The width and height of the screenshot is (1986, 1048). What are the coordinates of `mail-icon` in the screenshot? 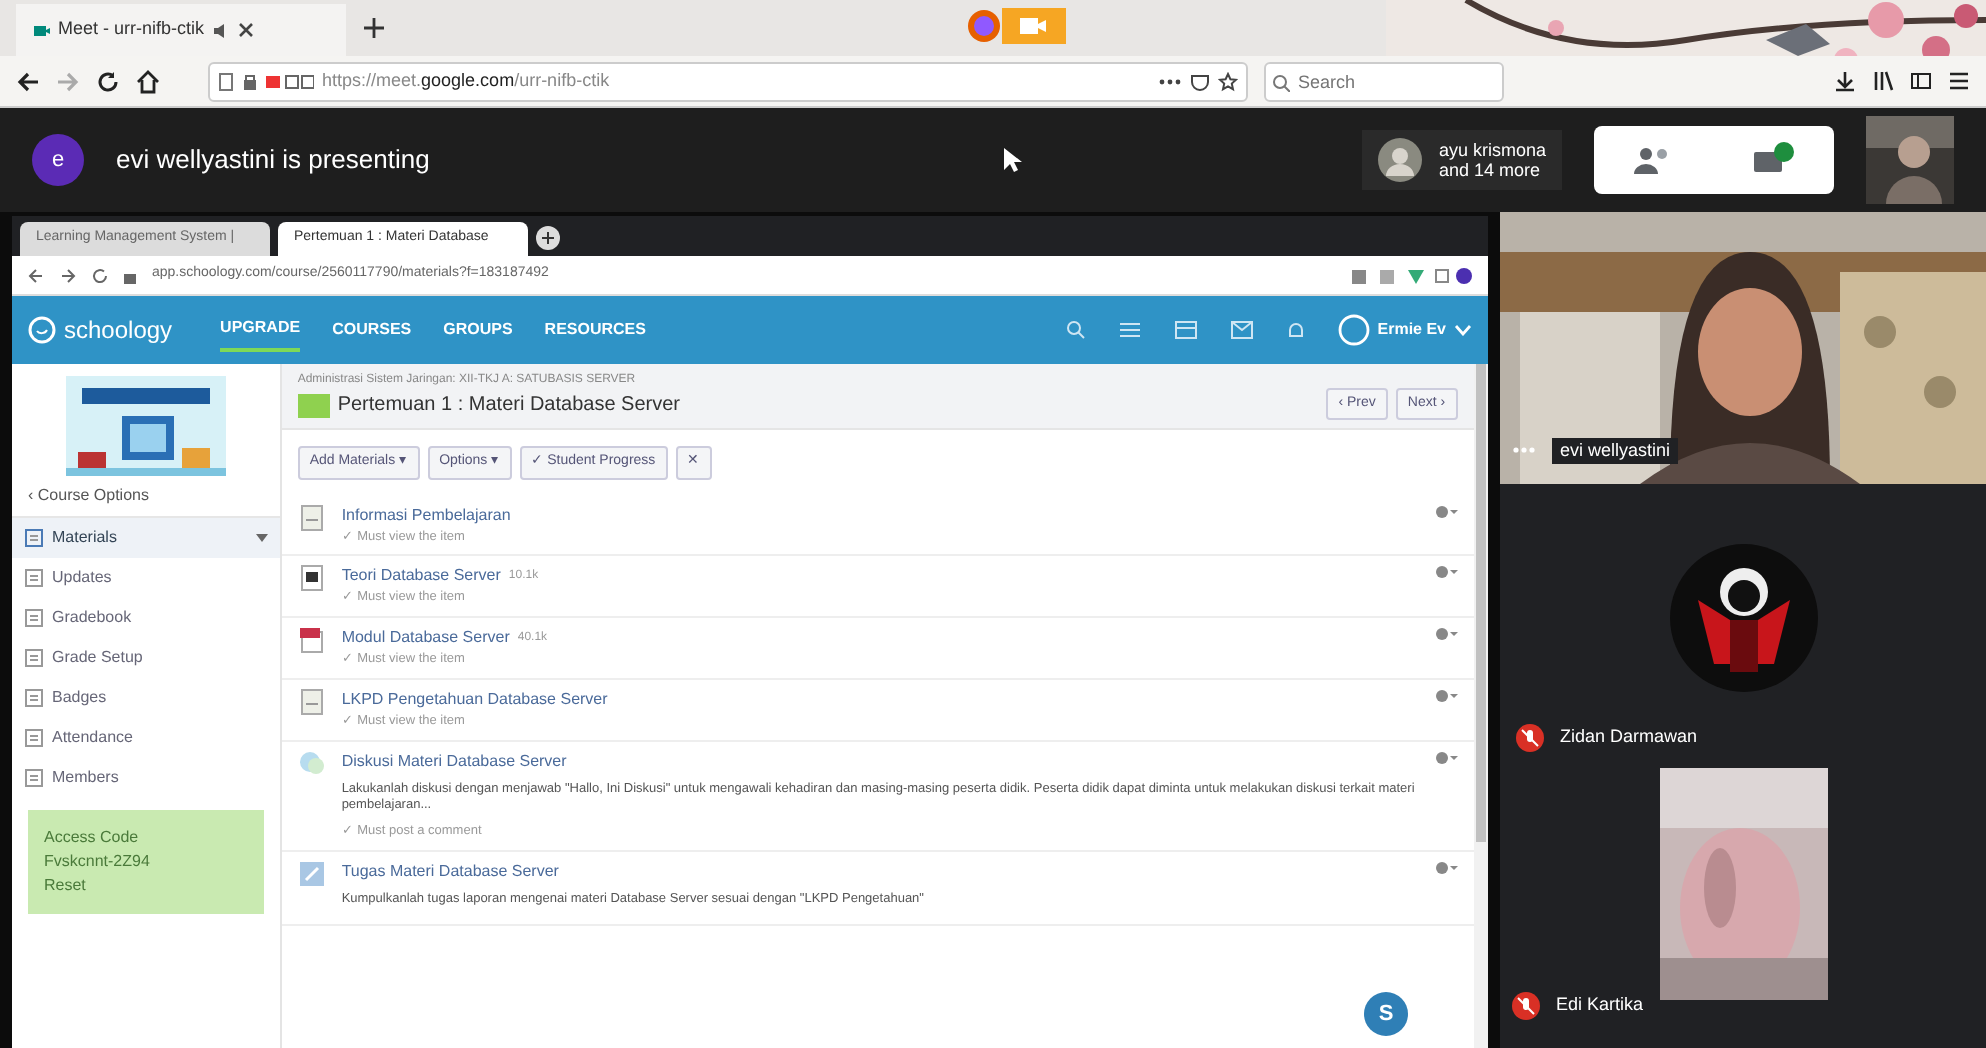 It's located at (1241, 330).